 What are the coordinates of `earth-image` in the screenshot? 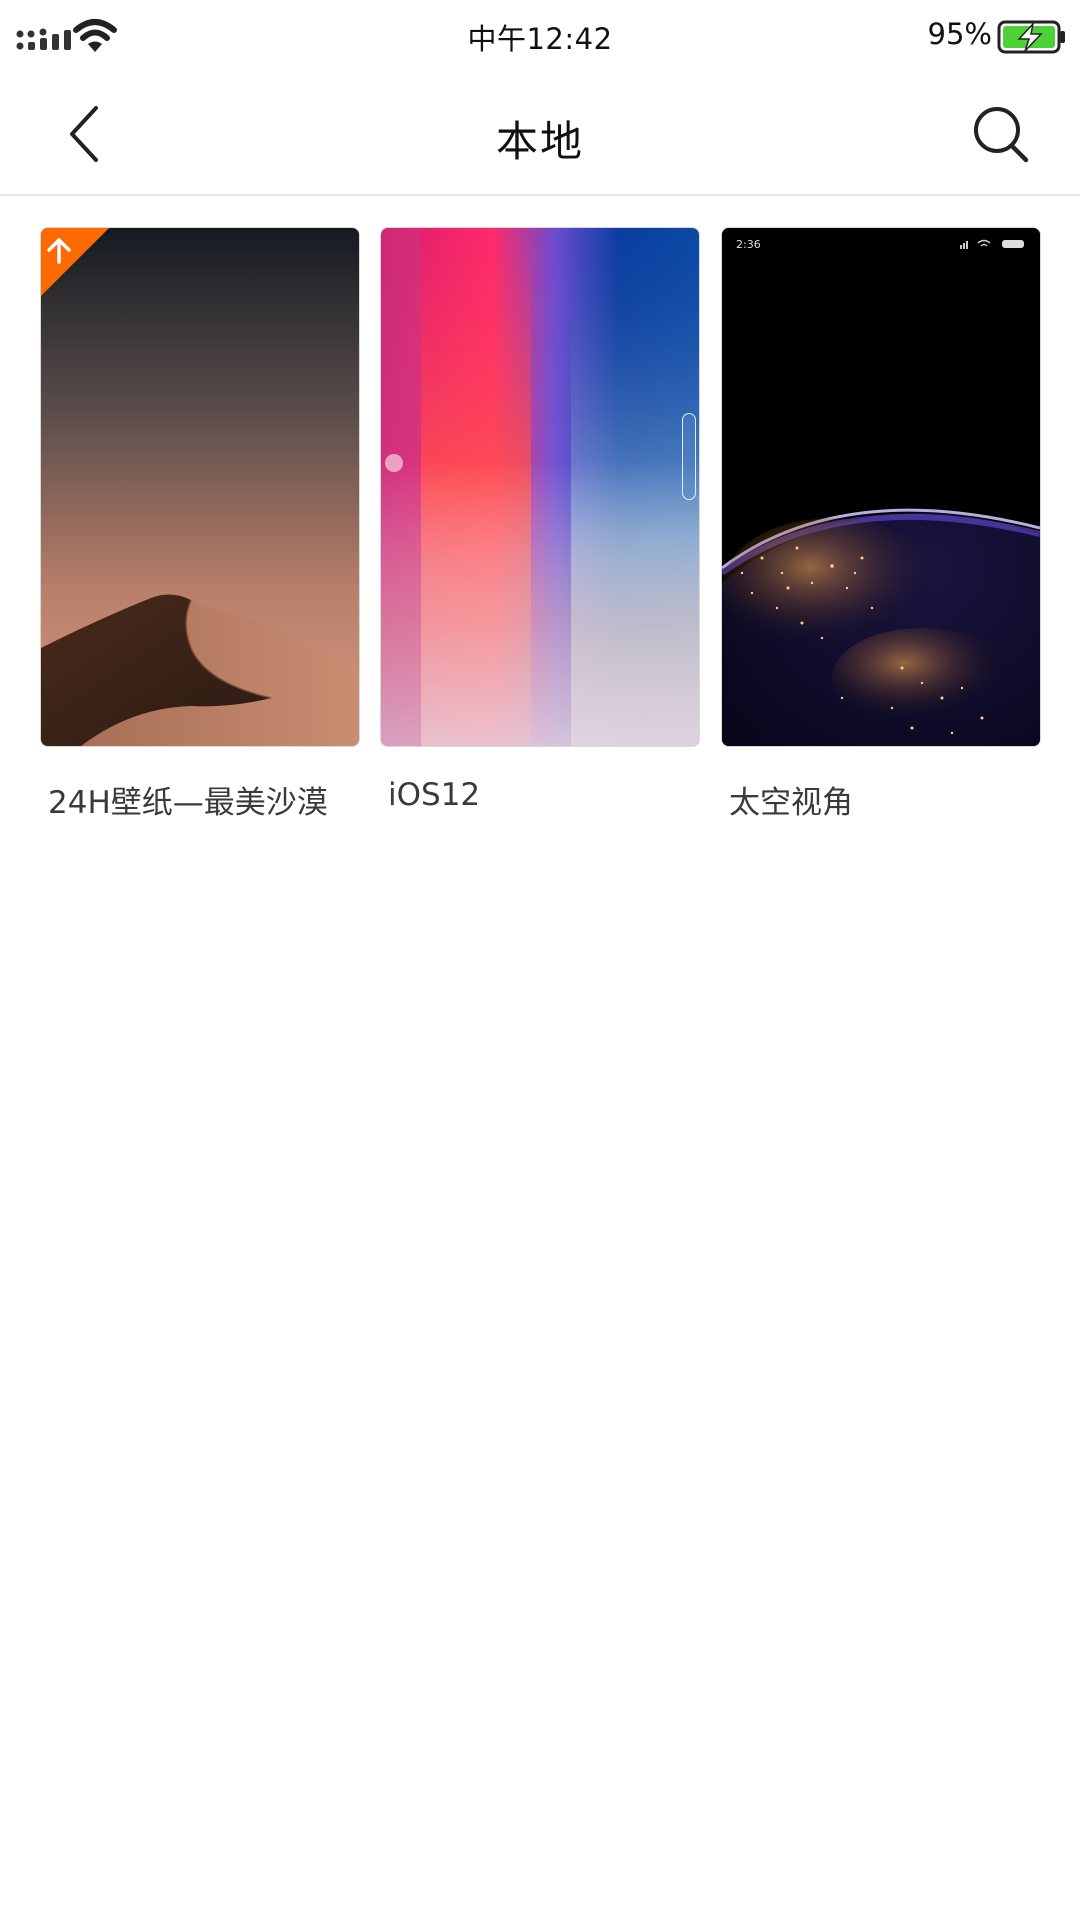 It's located at (881, 487).